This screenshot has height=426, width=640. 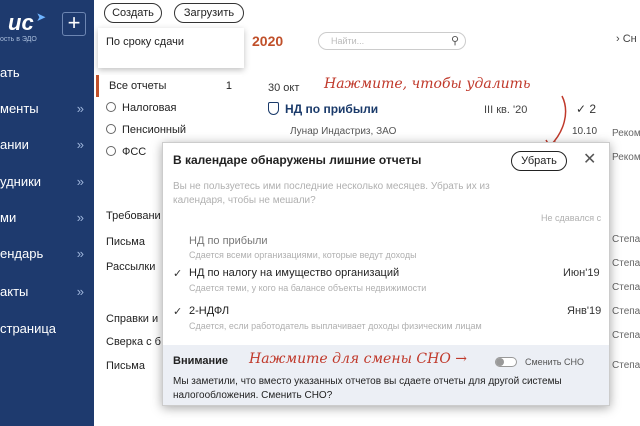 I want to click on sort-filter-dropdown: По сроку сдачи, so click(x=171, y=48).